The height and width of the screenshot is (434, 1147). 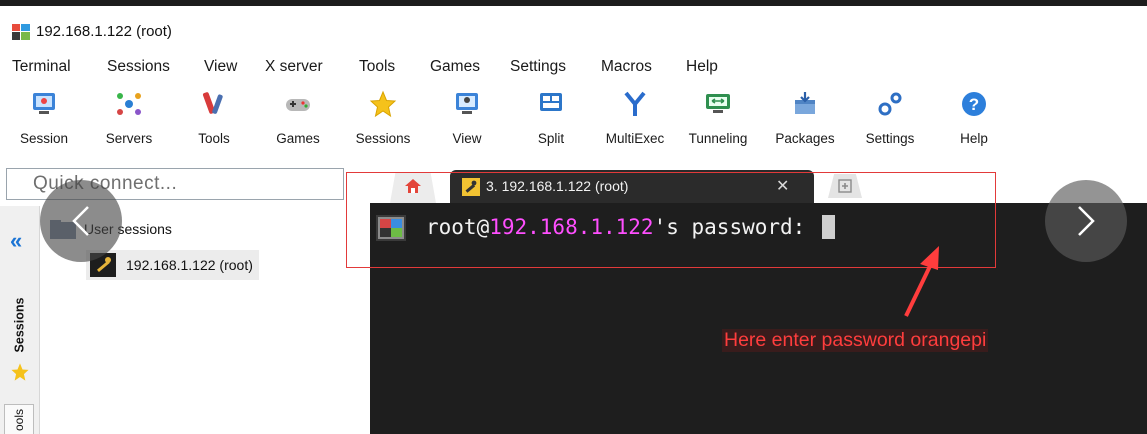 What do you see at coordinates (782, 186) in the screenshot?
I see `close-tab-icon: ✕` at bounding box center [782, 186].